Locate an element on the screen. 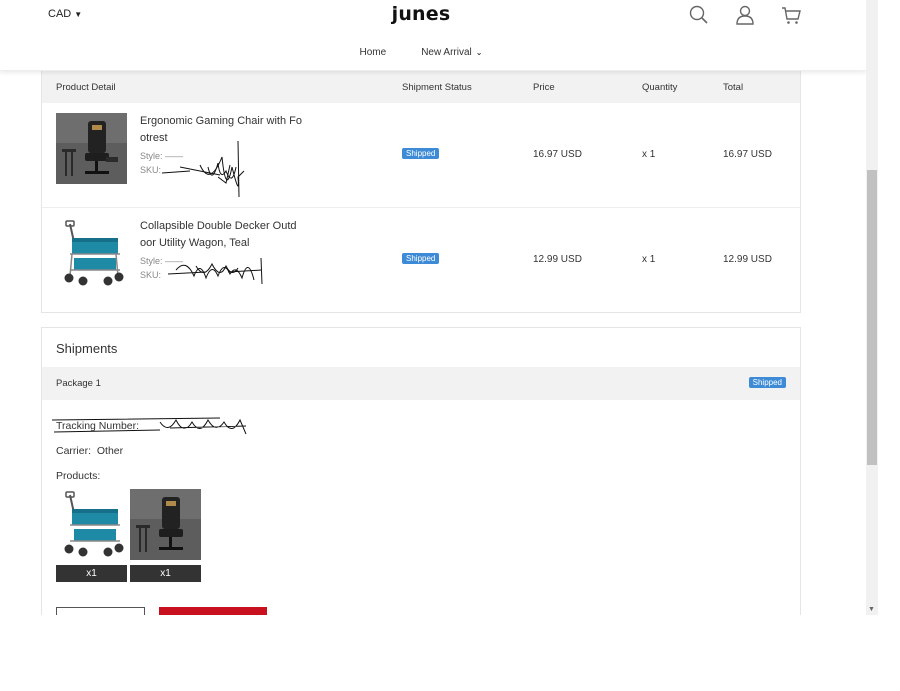  shipments-title: Shipments is located at coordinates (87, 348).